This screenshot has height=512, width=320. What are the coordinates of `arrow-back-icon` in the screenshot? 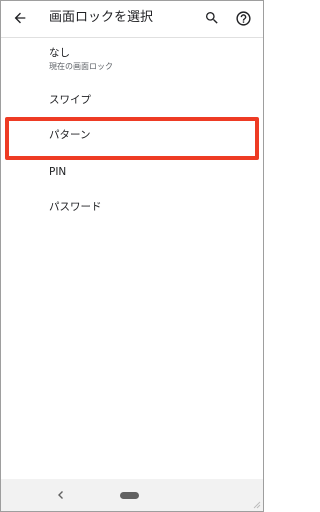 It's located at (20, 18).